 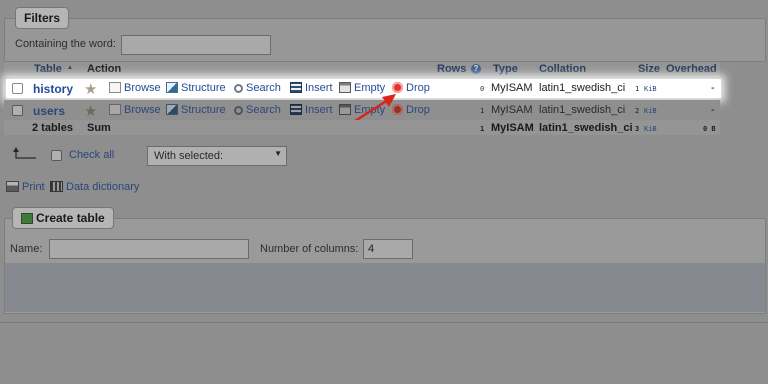 I want to click on sum-size-value: 3, so click(x=637, y=129).